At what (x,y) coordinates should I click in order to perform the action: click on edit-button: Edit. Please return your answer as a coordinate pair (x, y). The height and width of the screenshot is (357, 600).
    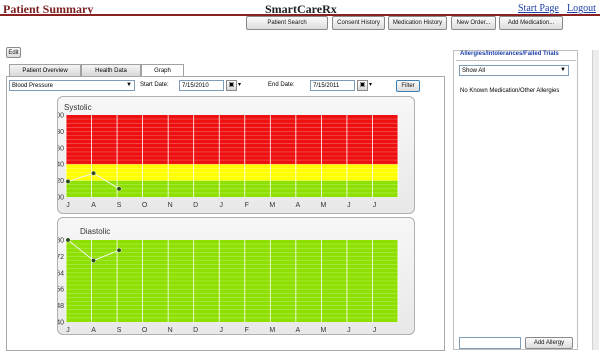
    Looking at the image, I should click on (13, 52).